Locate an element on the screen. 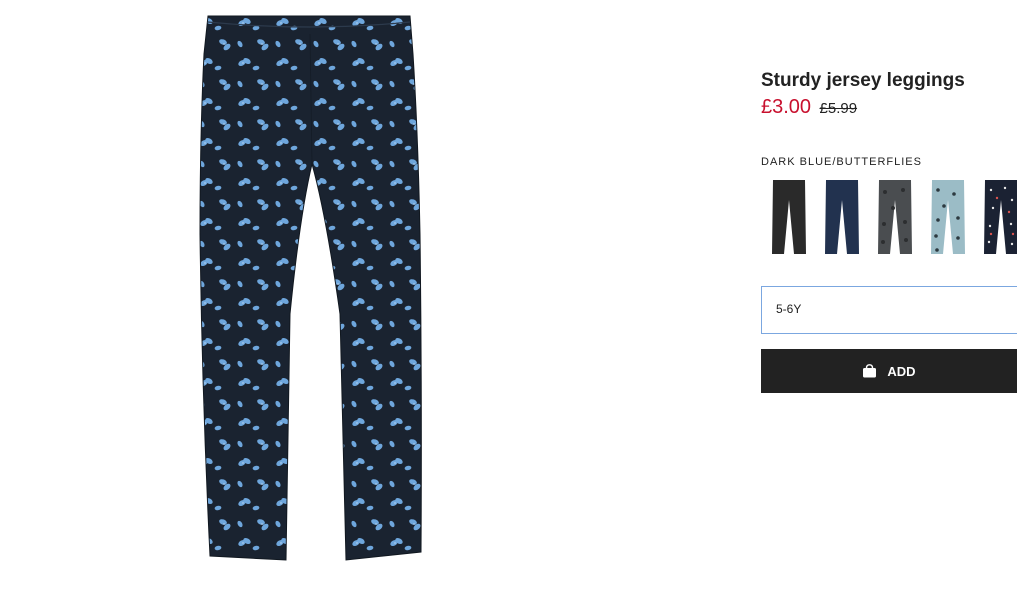 This screenshot has width=1017, height=605. swatch-turquoise-stars is located at coordinates (948, 217).